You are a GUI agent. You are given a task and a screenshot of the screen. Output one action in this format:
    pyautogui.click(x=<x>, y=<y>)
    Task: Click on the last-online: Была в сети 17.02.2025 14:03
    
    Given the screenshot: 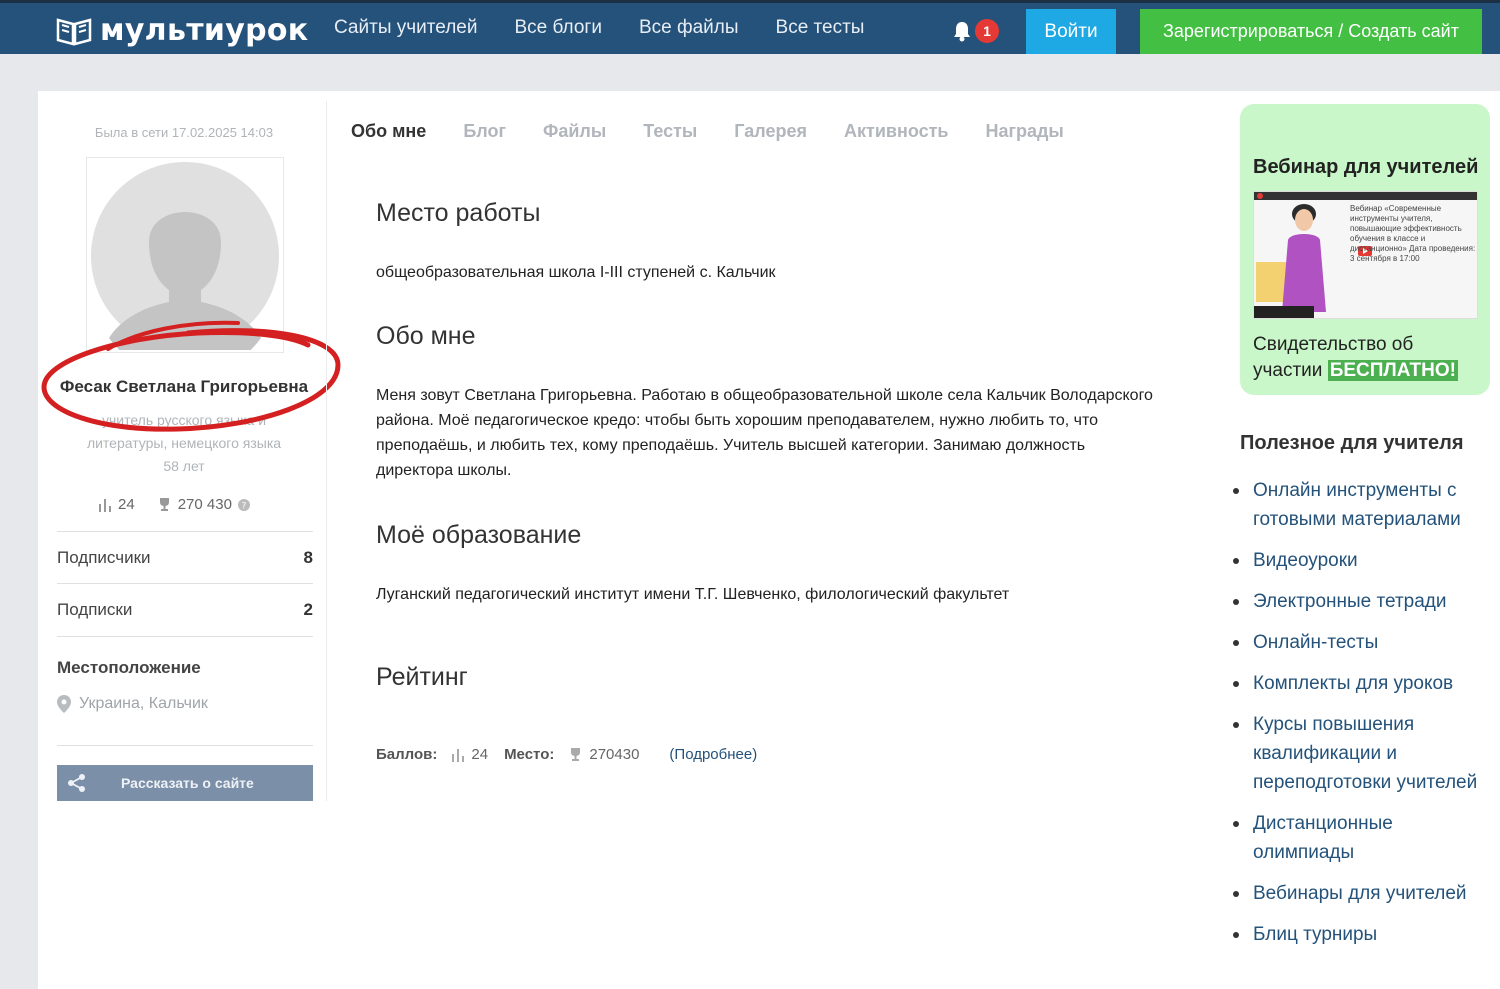 What is the action you would take?
    pyautogui.click(x=184, y=132)
    